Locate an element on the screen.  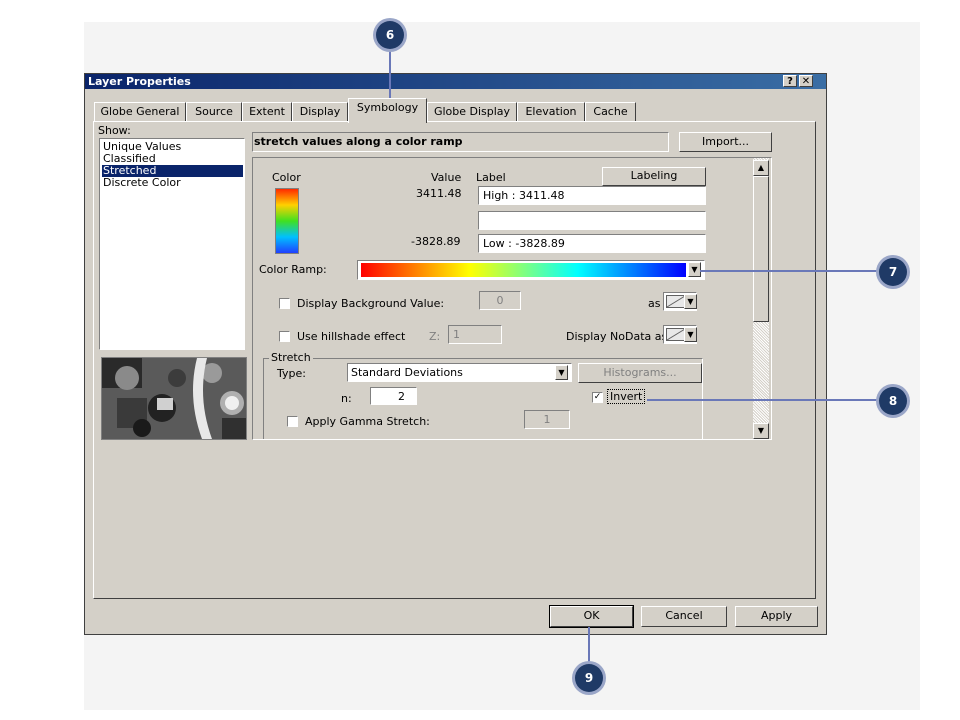
stretch-type-value: Standard Deviations is located at coordinates (407, 372).